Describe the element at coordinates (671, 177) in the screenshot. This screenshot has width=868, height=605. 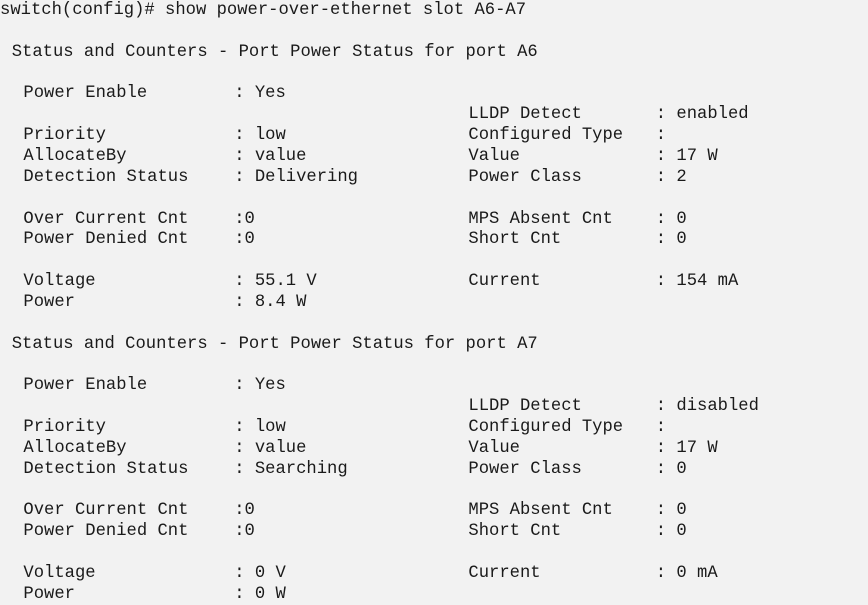
I see `terminal-text: : 2` at that location.